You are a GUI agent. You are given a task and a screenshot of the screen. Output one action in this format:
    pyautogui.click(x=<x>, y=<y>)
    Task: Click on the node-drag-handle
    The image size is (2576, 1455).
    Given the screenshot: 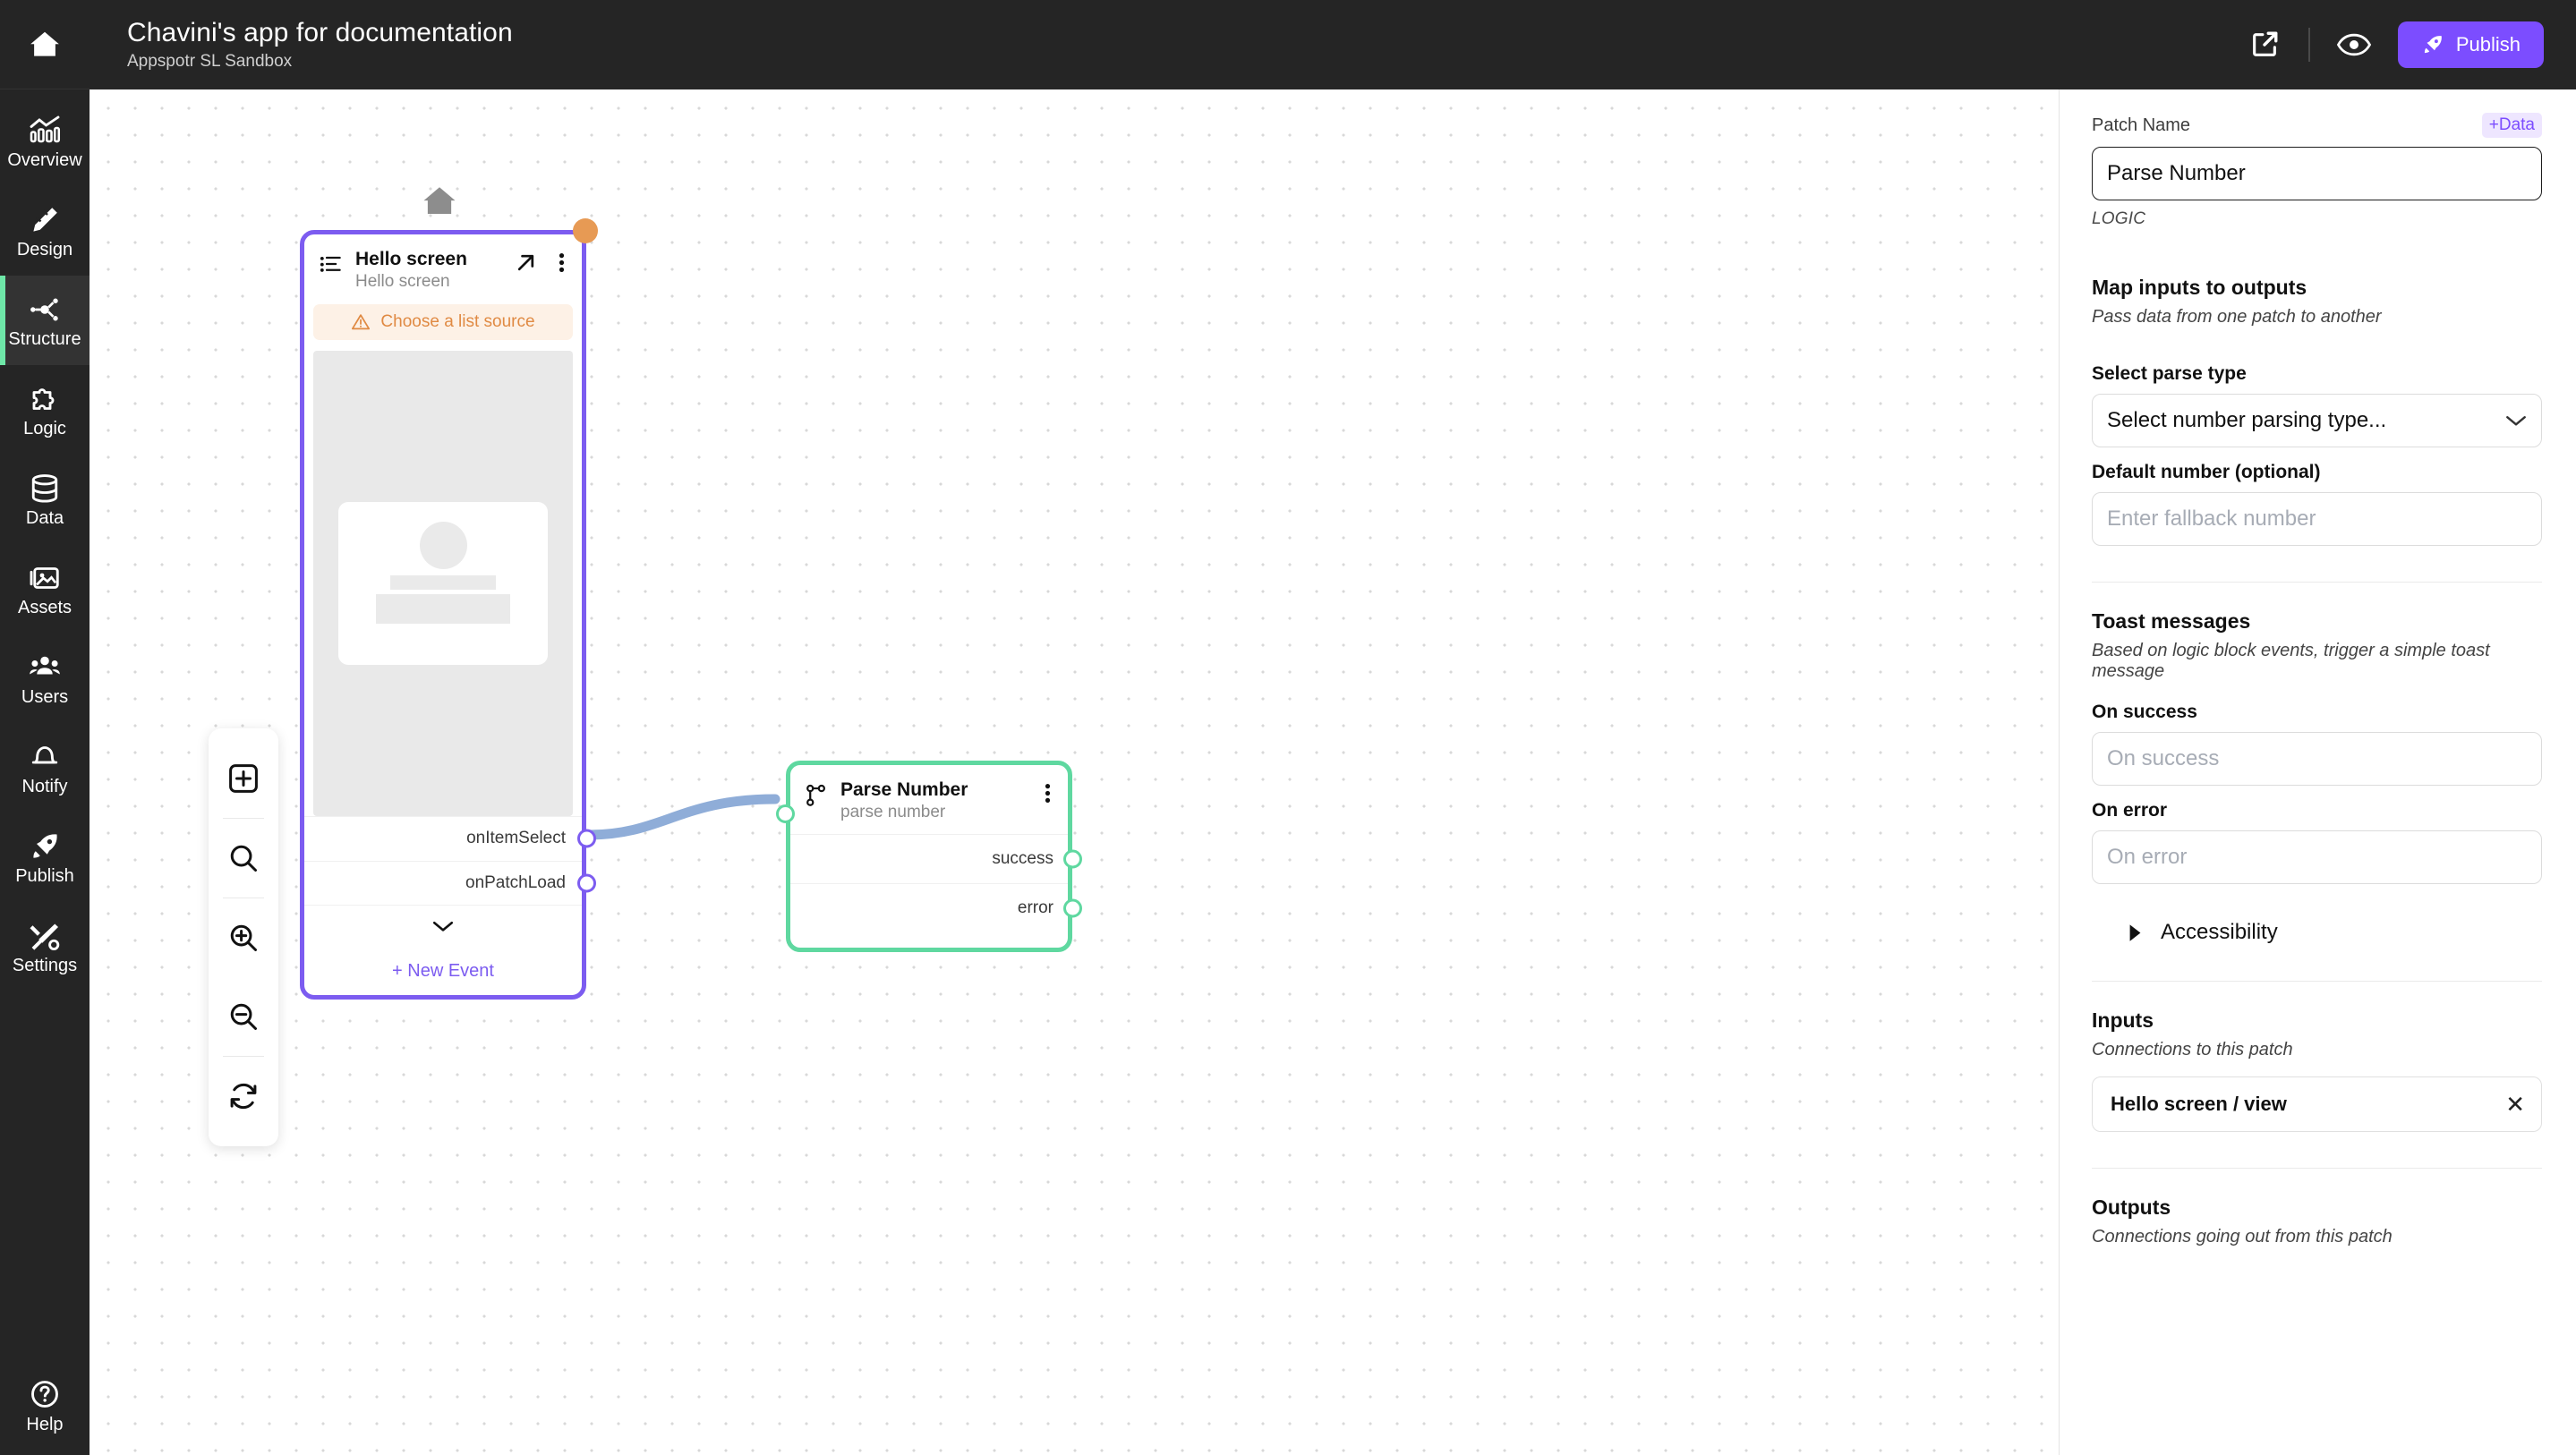 What is the action you would take?
    pyautogui.click(x=585, y=230)
    